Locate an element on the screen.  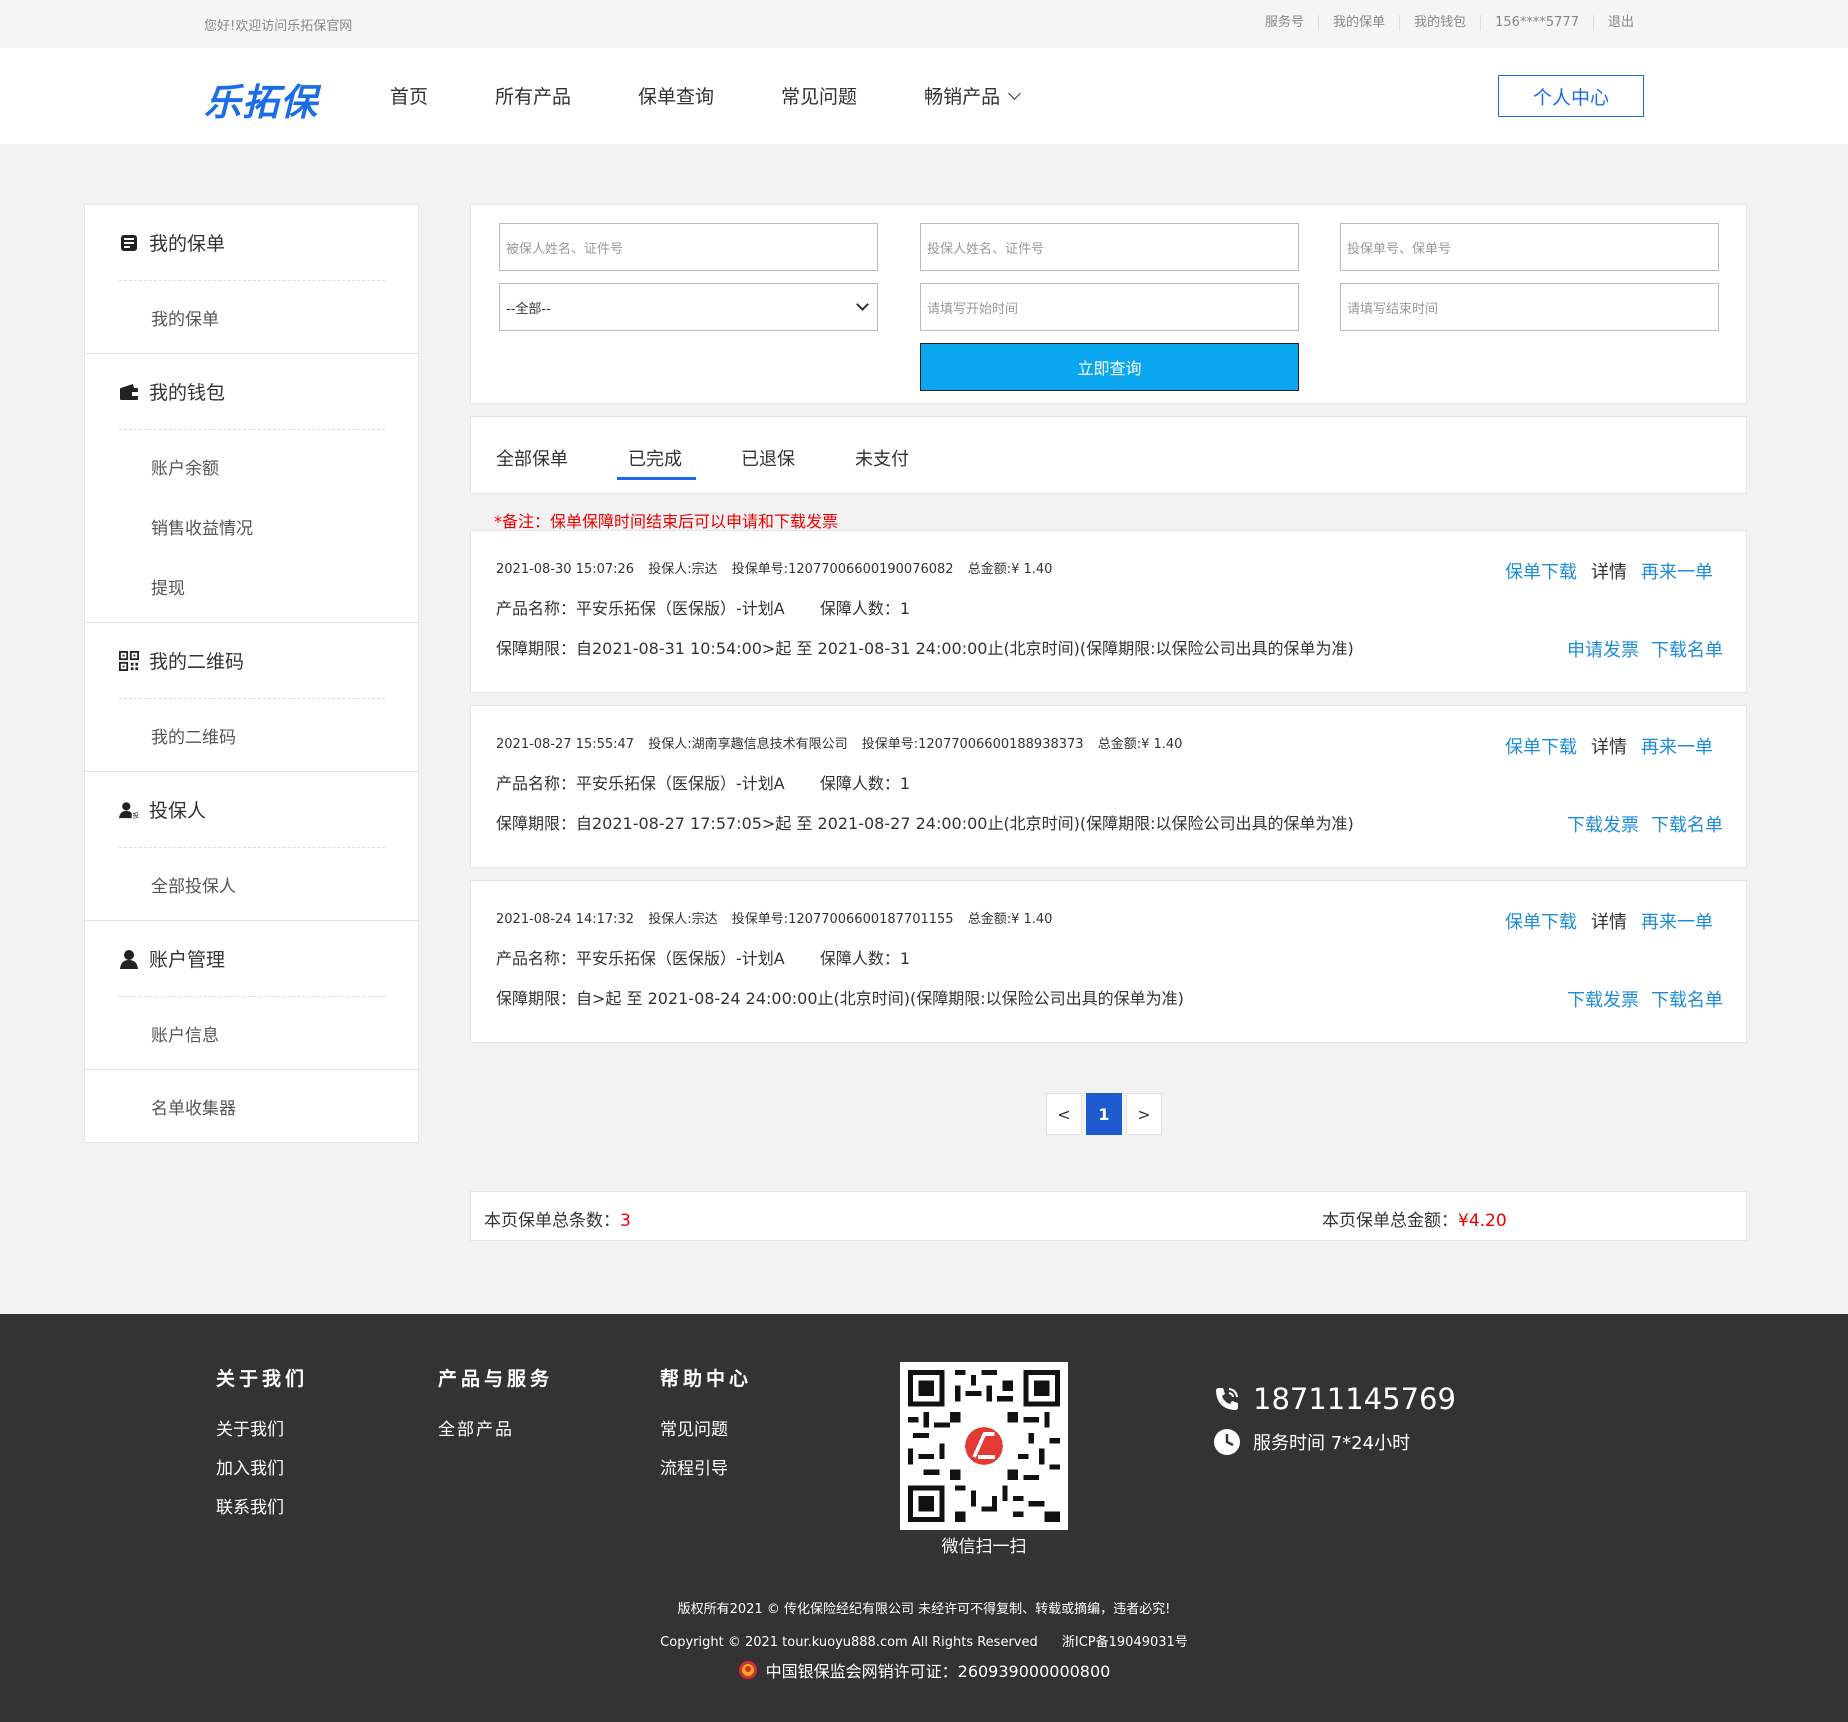
user-icon is located at coordinates (129, 959).